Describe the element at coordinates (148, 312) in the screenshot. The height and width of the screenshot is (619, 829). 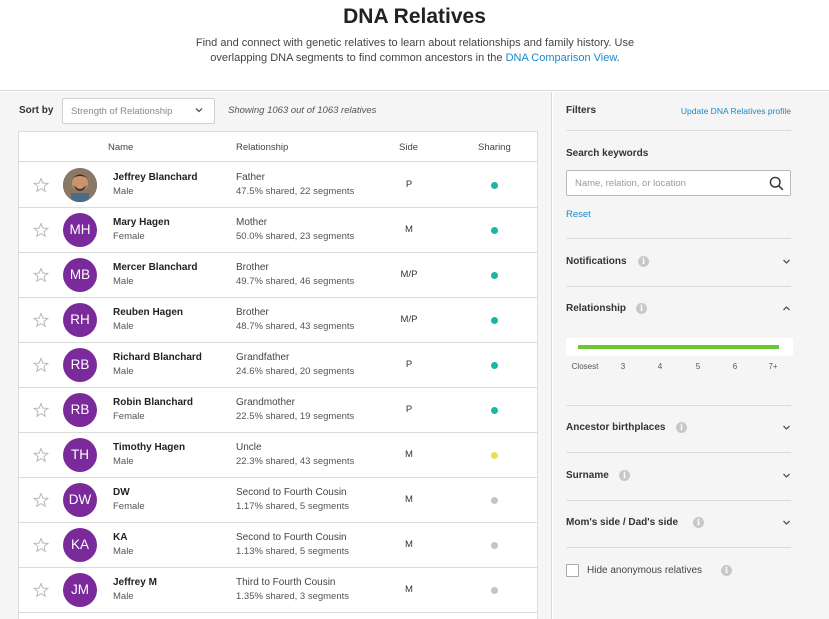
I see `relative-name: Reuben Hagen` at that location.